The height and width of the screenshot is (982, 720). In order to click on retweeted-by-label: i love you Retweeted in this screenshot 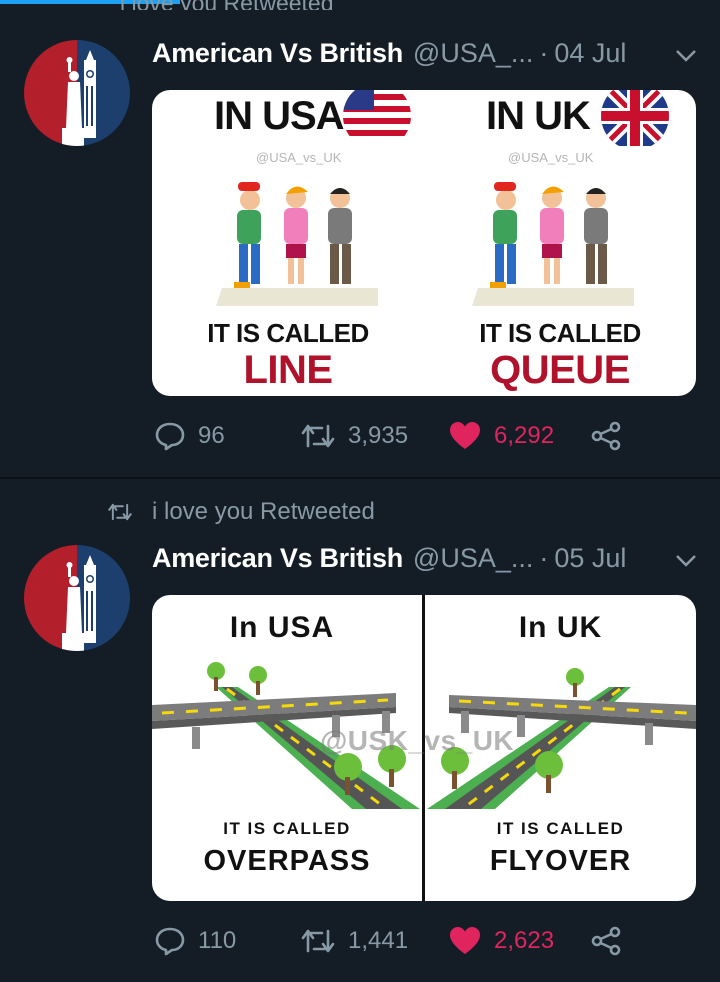, I will do `click(263, 511)`.